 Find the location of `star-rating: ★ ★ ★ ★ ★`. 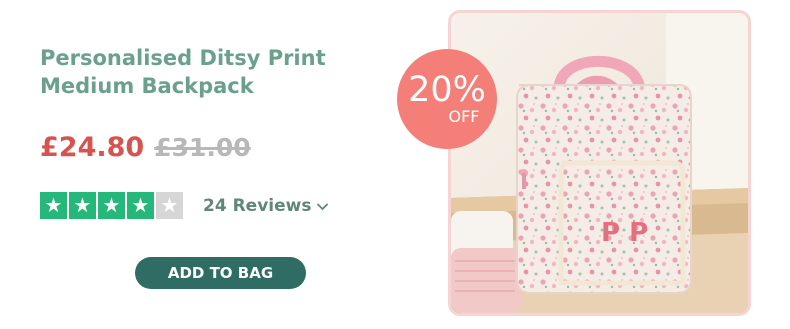

star-rating: ★ ★ ★ ★ ★ is located at coordinates (111, 205).